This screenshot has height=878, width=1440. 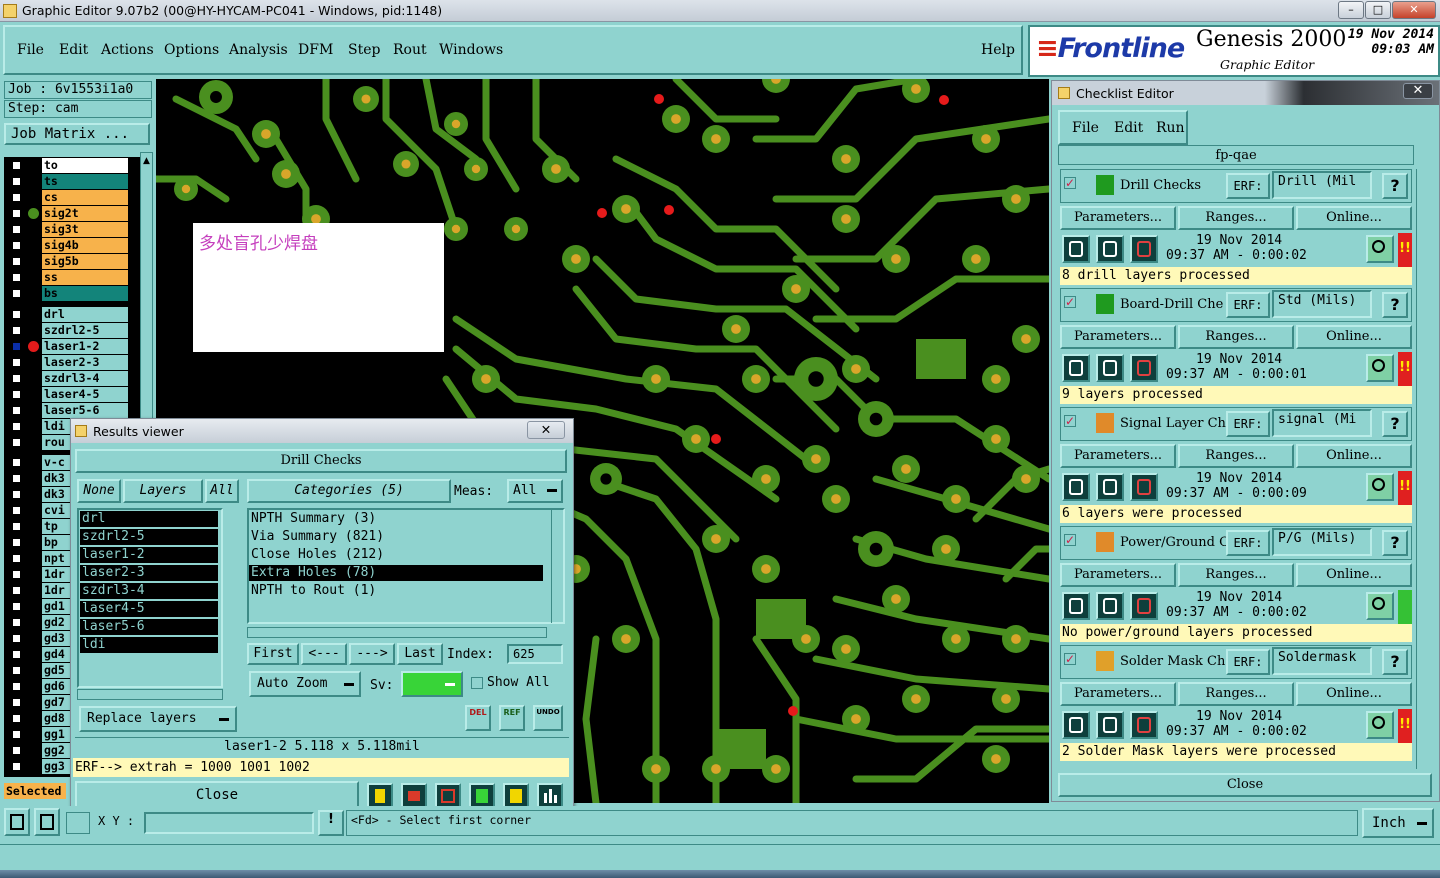 What do you see at coordinates (396, 555) in the screenshot?
I see `category-item: Close Holes (212)` at bounding box center [396, 555].